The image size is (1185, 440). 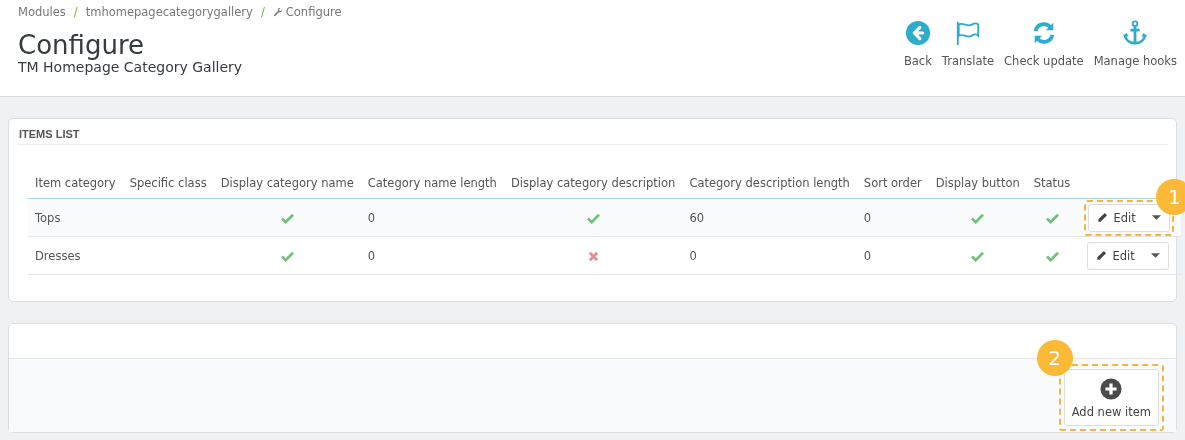 I want to click on callout-badge: 1, so click(x=1170, y=196).